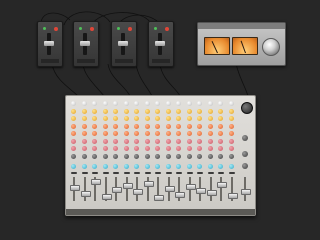 The height and width of the screenshot is (240, 320). What do you see at coordinates (246, 192) in the screenshot?
I see `master-fader-handle` at bounding box center [246, 192].